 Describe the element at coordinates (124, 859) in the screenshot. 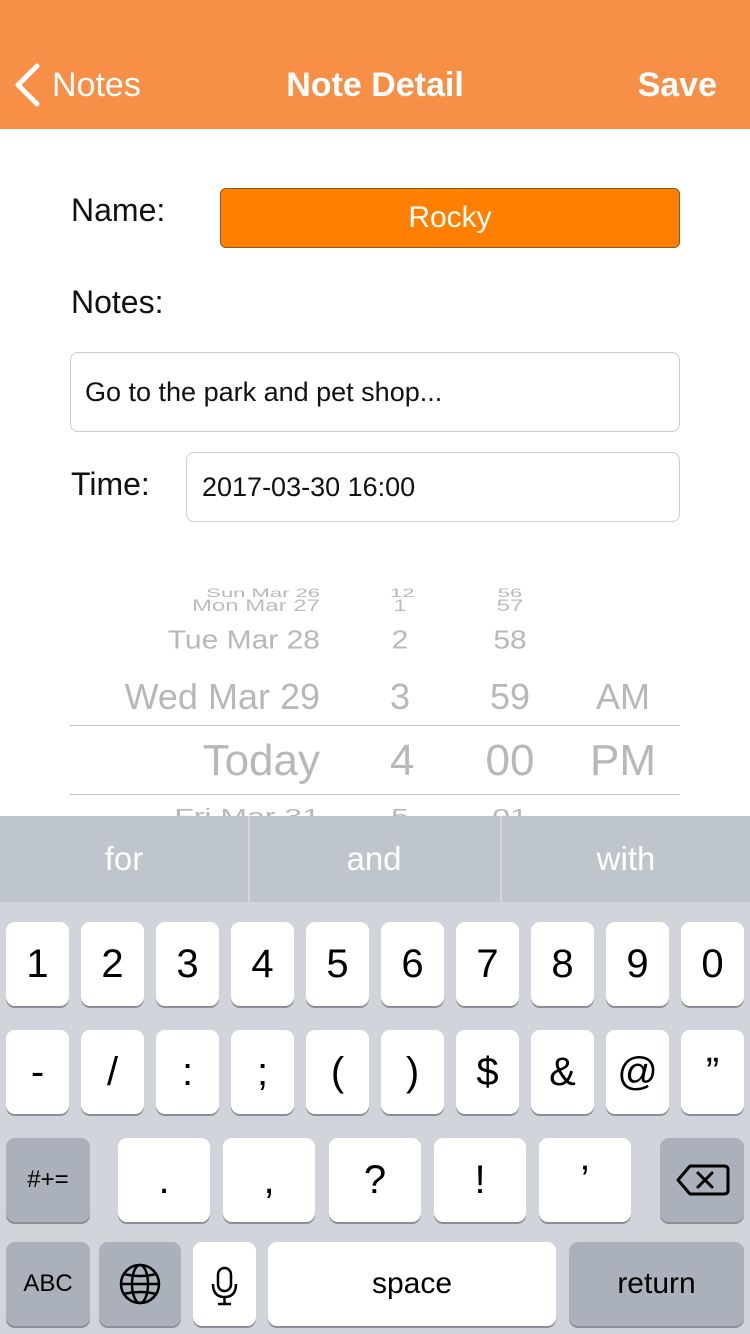

I see `suggestion-item: for` at that location.